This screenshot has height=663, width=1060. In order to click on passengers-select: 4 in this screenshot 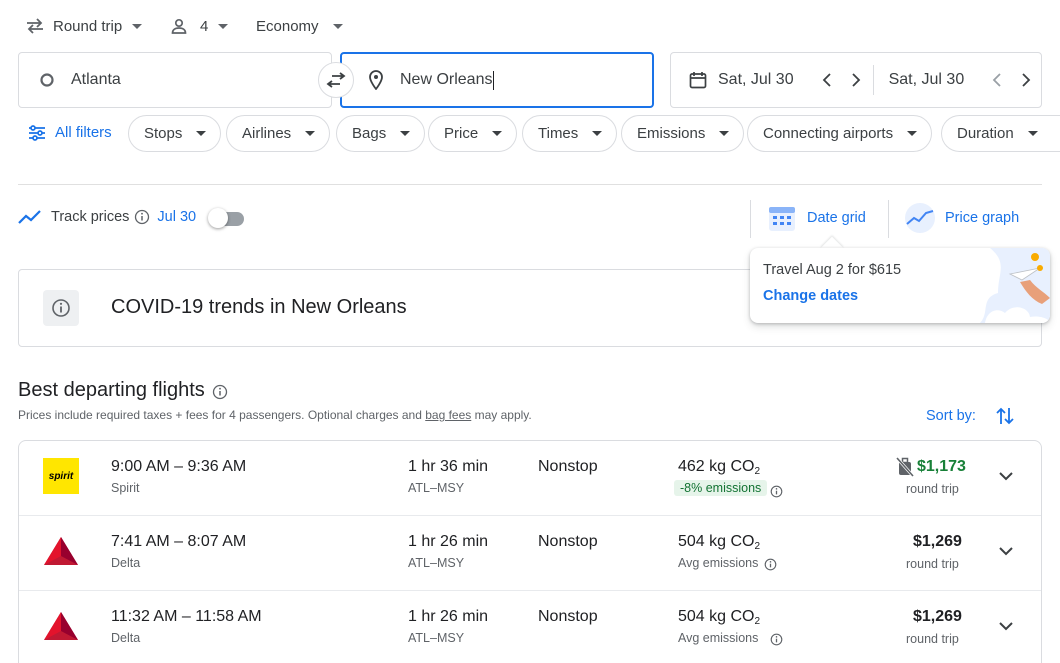, I will do `click(200, 26)`.